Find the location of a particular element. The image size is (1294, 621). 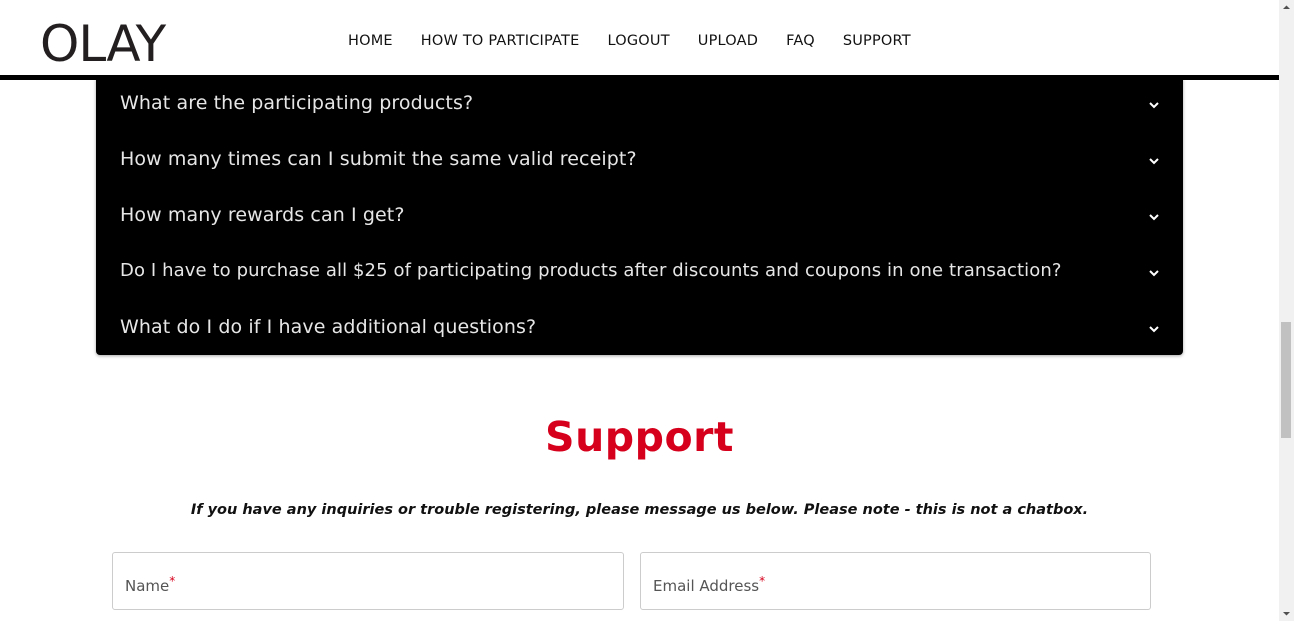

name-input is located at coordinates (368, 581).